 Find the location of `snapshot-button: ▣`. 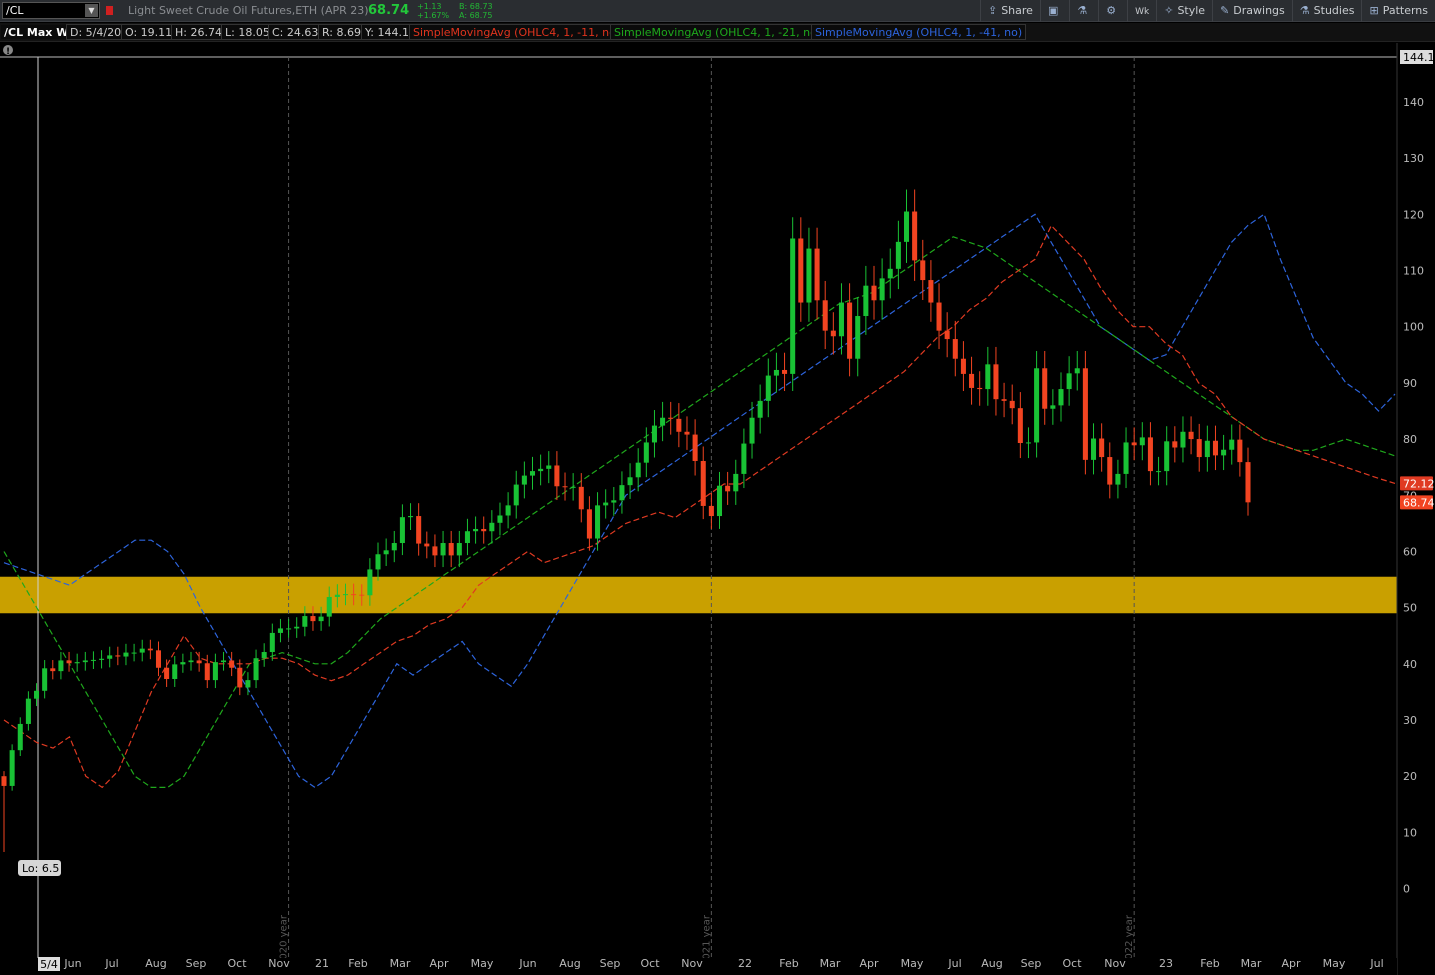

snapshot-button: ▣ is located at coordinates (1054, 11).